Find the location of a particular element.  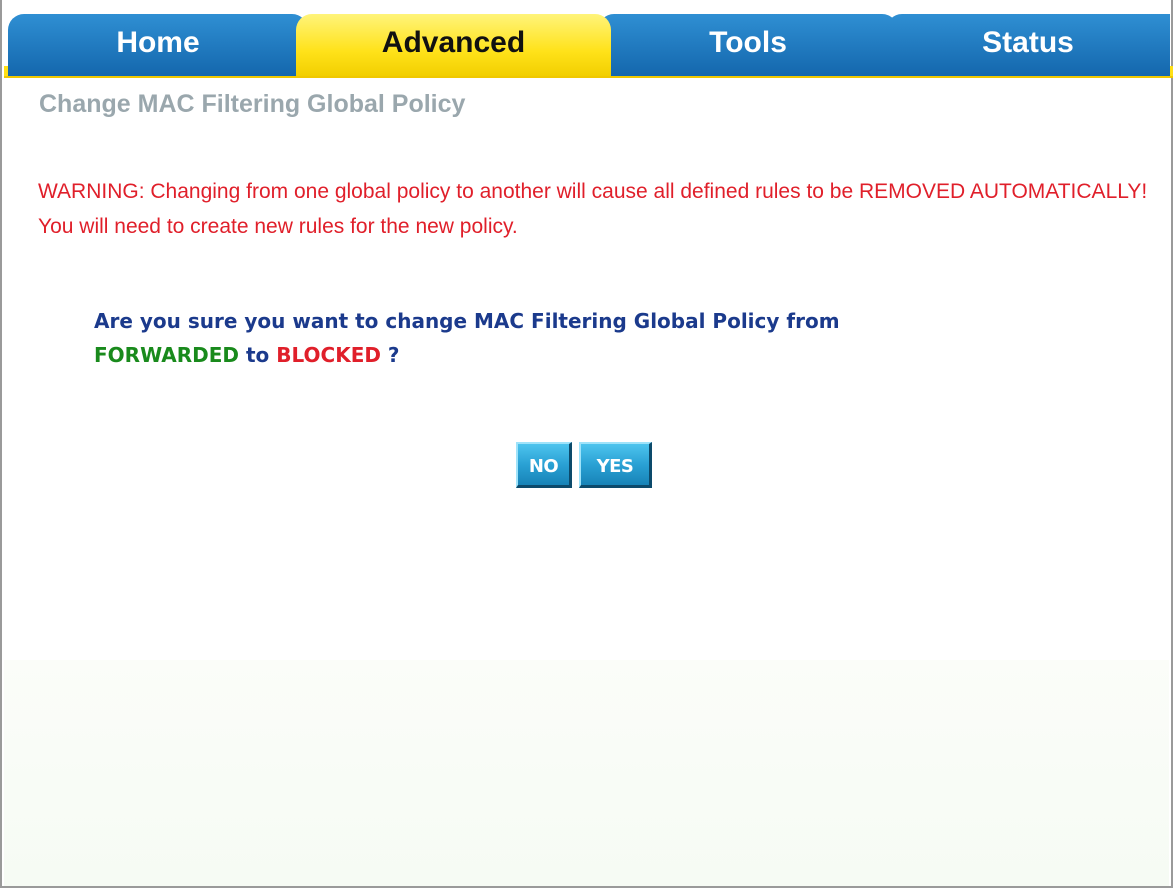

question-mark: ? is located at coordinates (393, 355).